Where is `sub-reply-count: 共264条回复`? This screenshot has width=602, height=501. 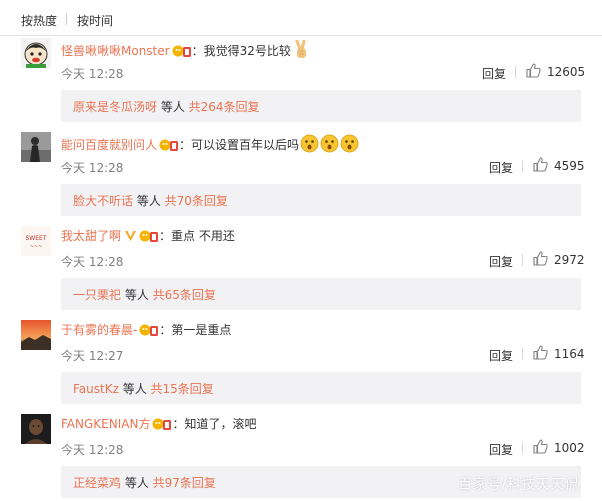
sub-reply-count: 共264条回复 is located at coordinates (224, 107).